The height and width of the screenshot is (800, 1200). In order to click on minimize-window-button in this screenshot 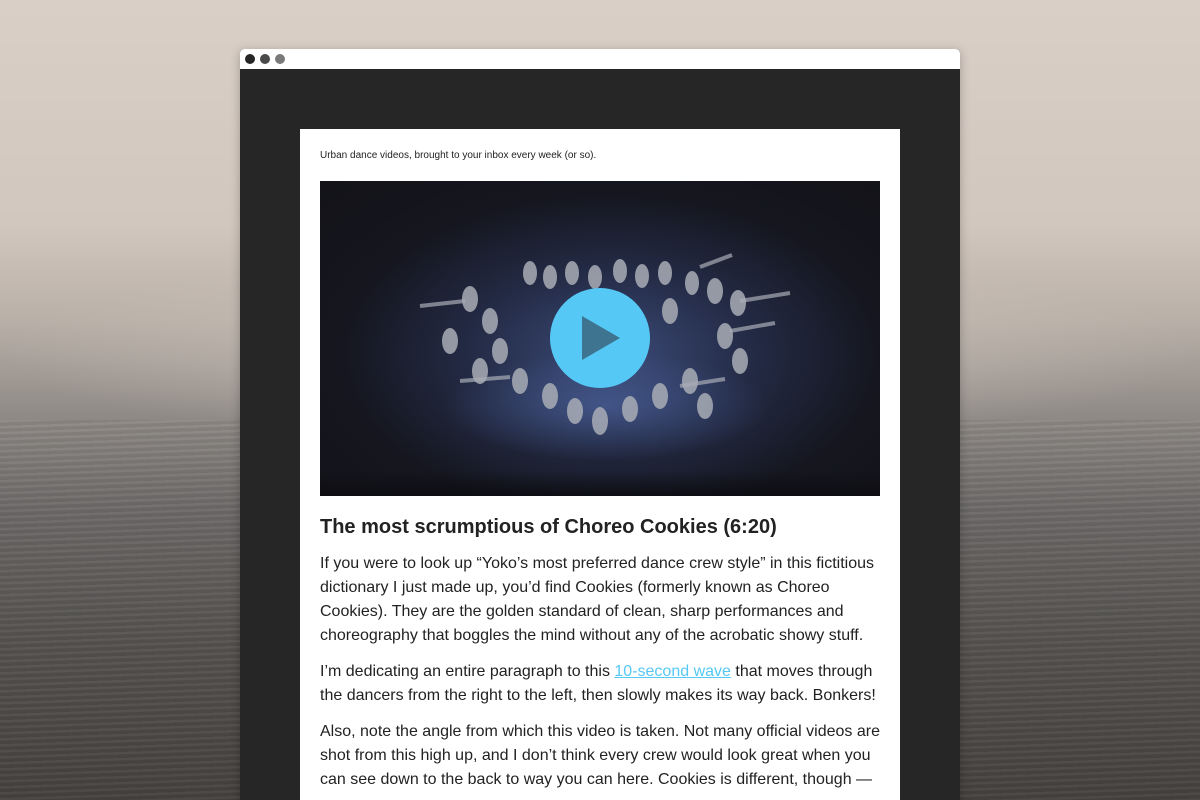, I will do `click(265, 59)`.